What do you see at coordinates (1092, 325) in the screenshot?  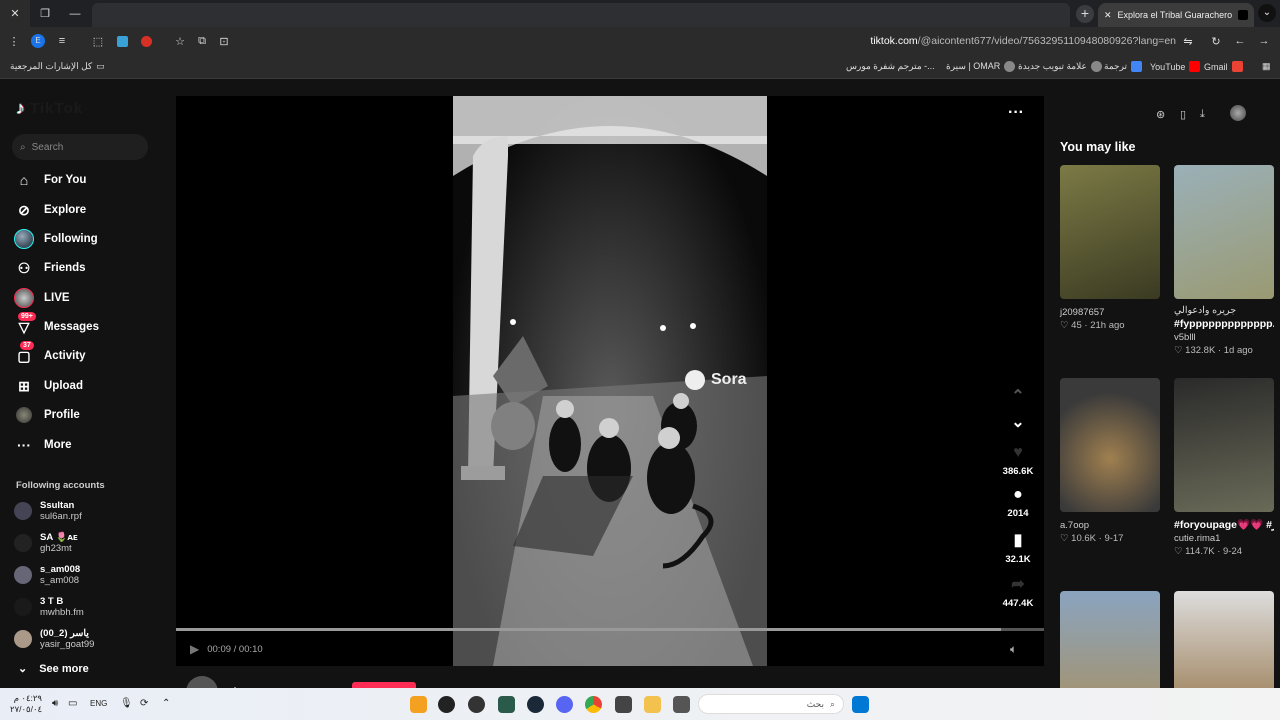 I see `card-meta: ♡ 45 · 21h ago` at bounding box center [1092, 325].